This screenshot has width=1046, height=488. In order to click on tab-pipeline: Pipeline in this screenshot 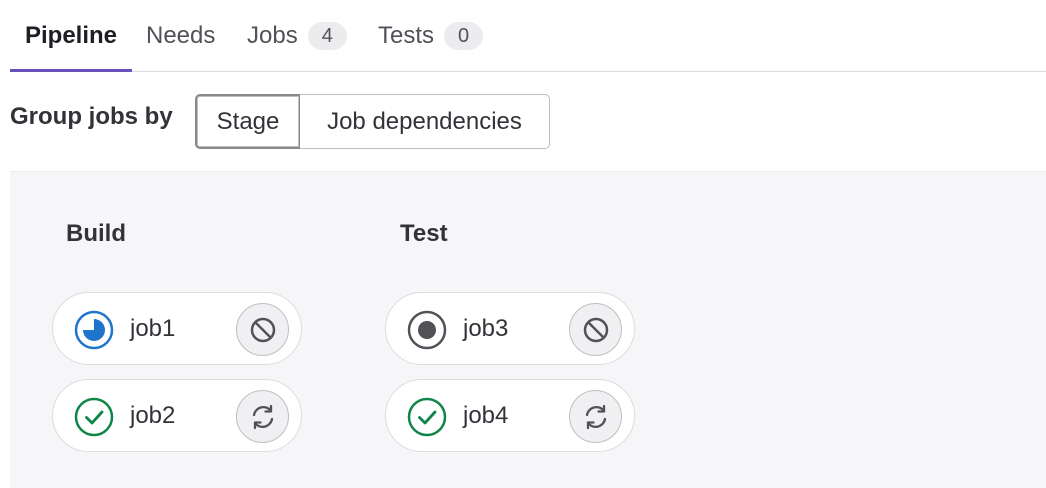, I will do `click(71, 36)`.